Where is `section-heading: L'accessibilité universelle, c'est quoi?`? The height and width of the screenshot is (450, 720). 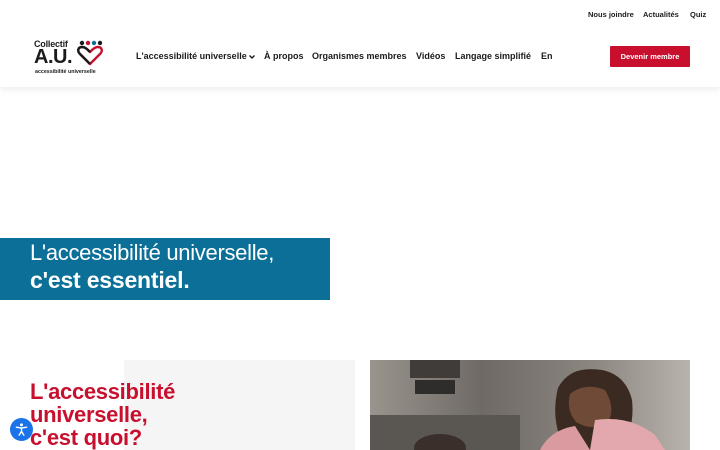
section-heading: L'accessibilité universelle, c'est quoi? is located at coordinates (102, 414).